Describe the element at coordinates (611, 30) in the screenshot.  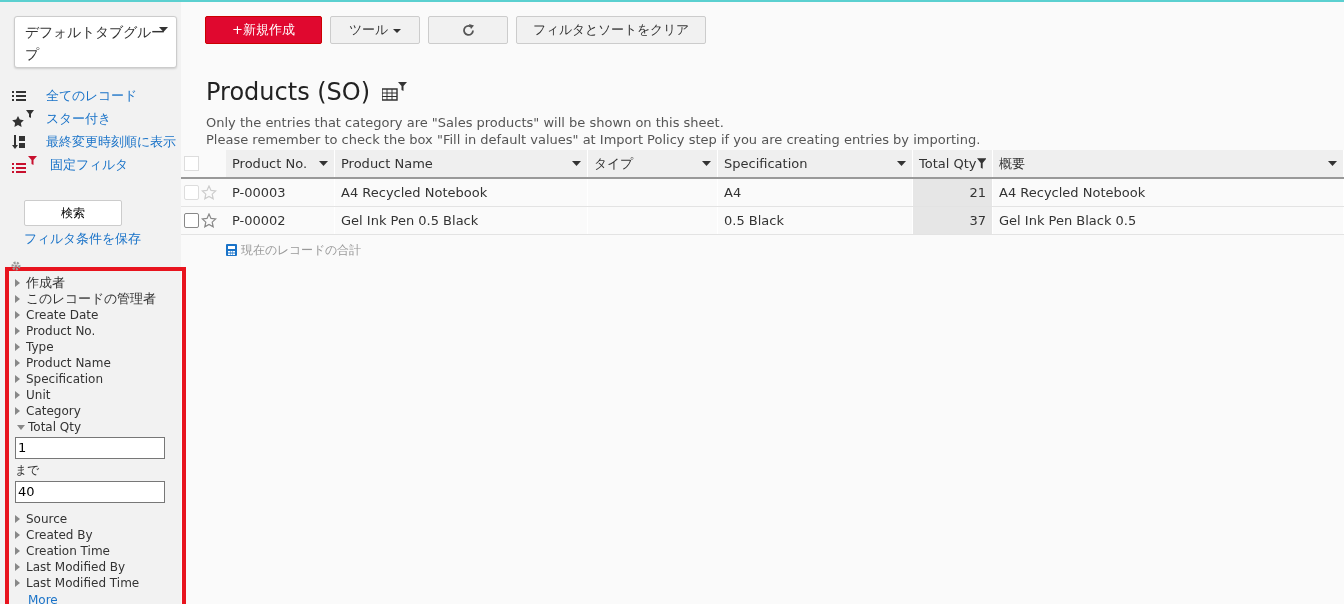
I see `clear-filter-button: フィルタとソートをクリア` at that location.